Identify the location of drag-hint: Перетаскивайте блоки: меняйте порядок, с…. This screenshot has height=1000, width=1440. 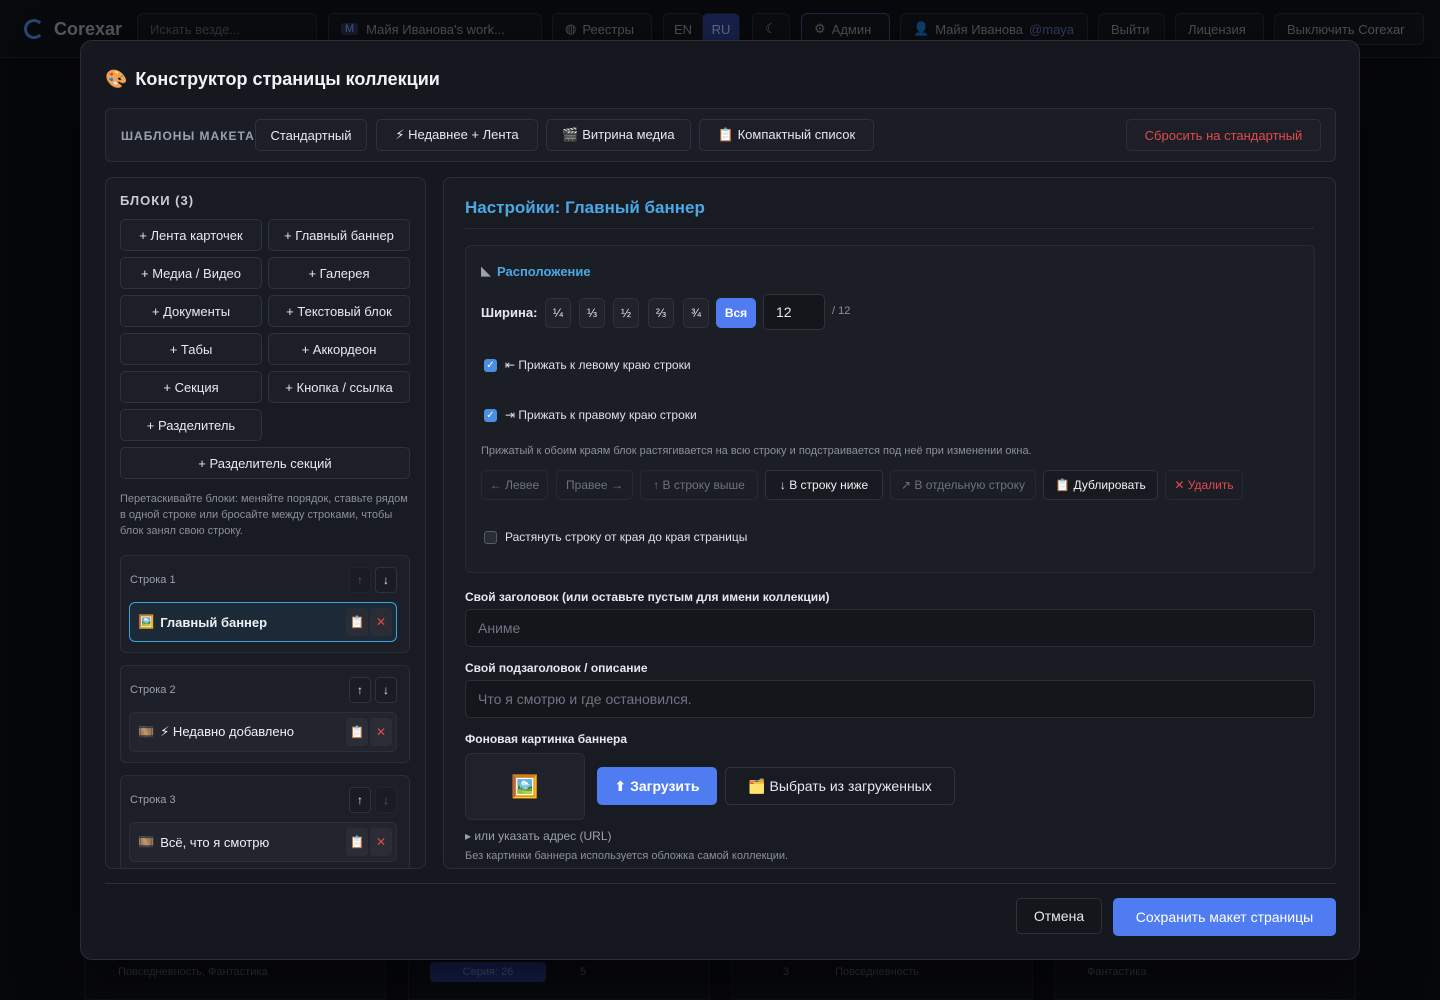
(264, 515).